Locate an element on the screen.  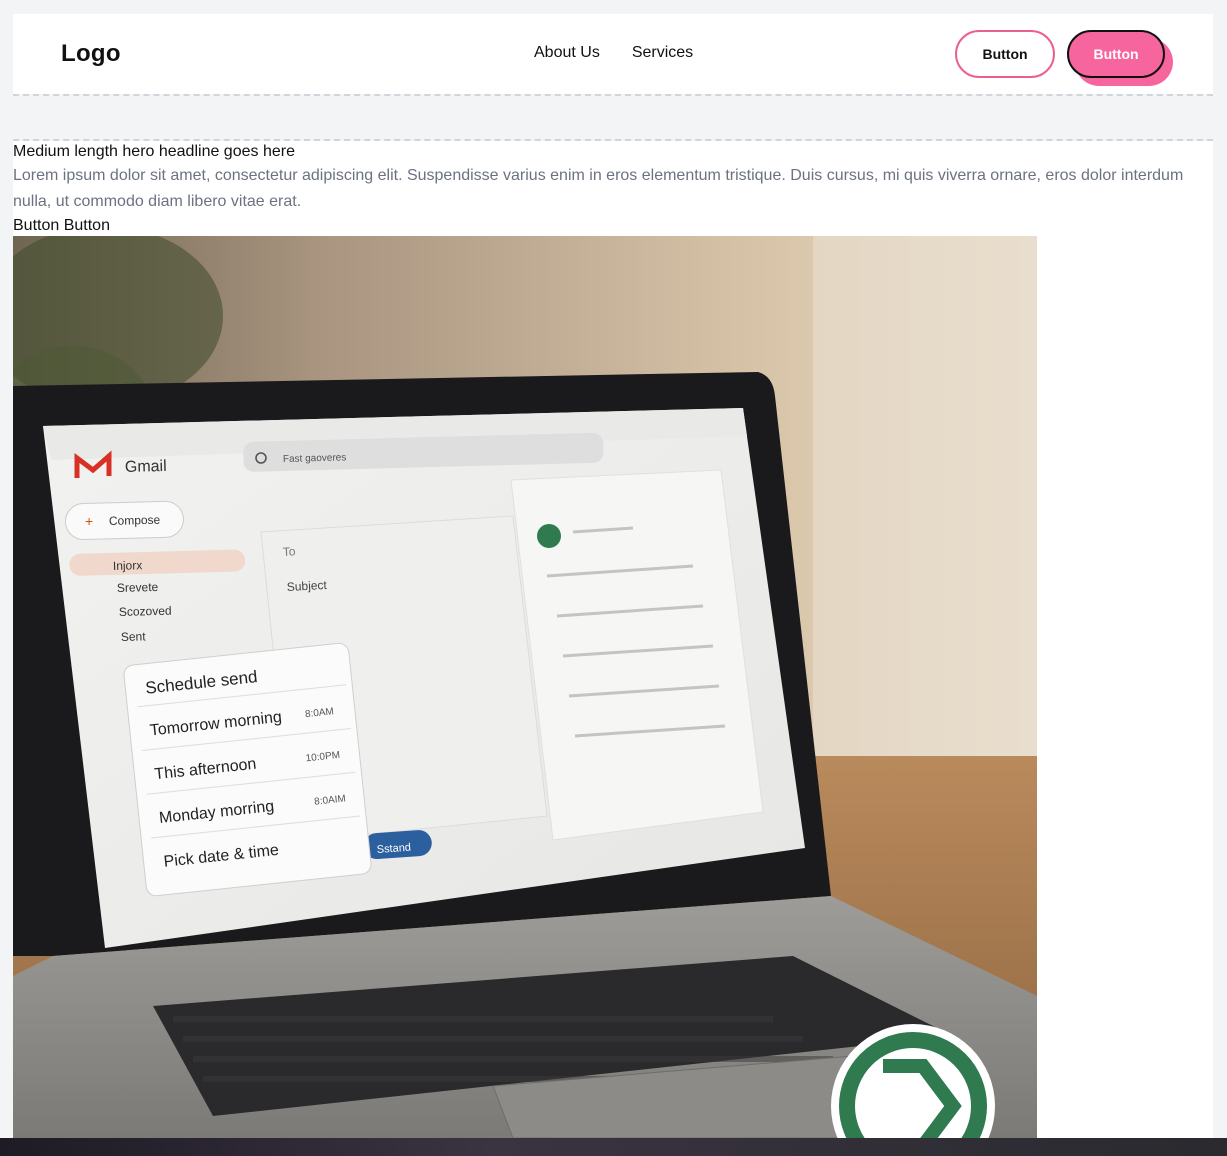
nav-link-services: Services is located at coordinates (662, 53).